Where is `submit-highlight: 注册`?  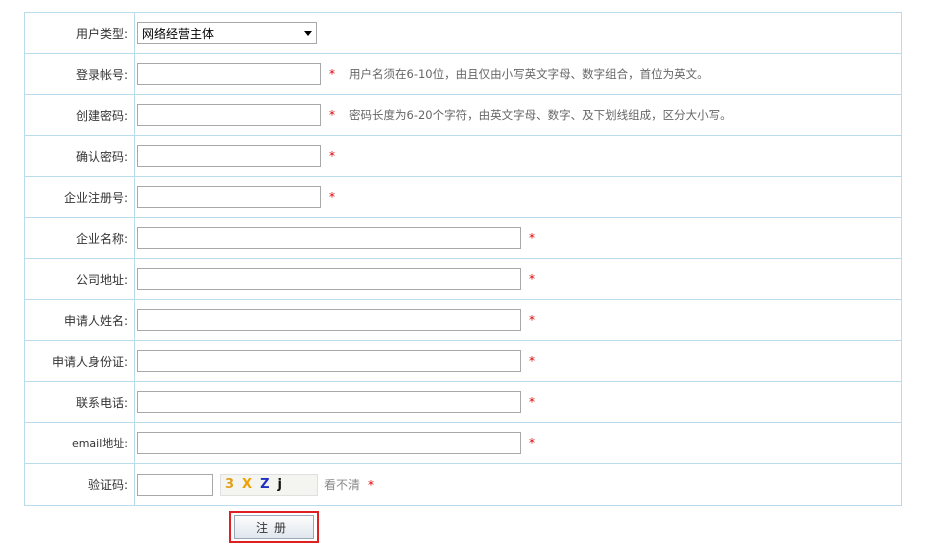 submit-highlight: 注册 is located at coordinates (274, 527).